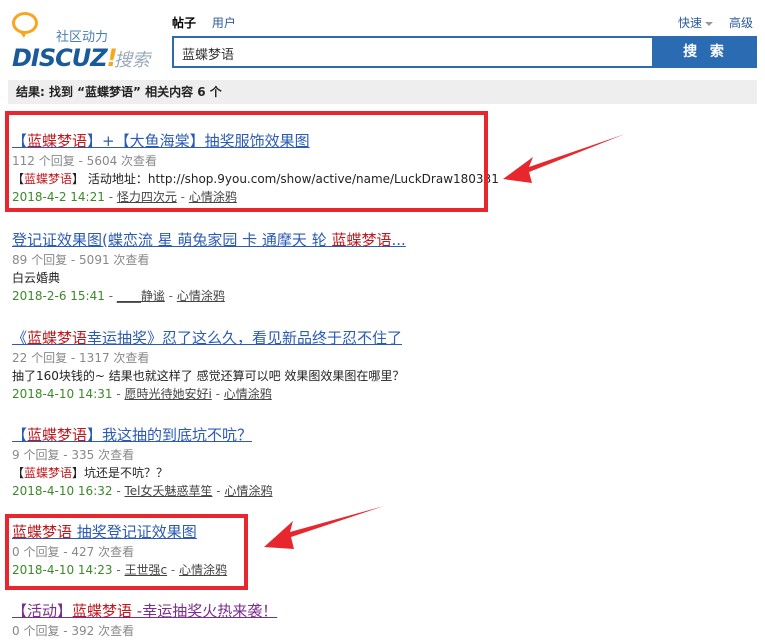  What do you see at coordinates (413, 52) in the screenshot?
I see `search-input: 蓝蝶梦语` at bounding box center [413, 52].